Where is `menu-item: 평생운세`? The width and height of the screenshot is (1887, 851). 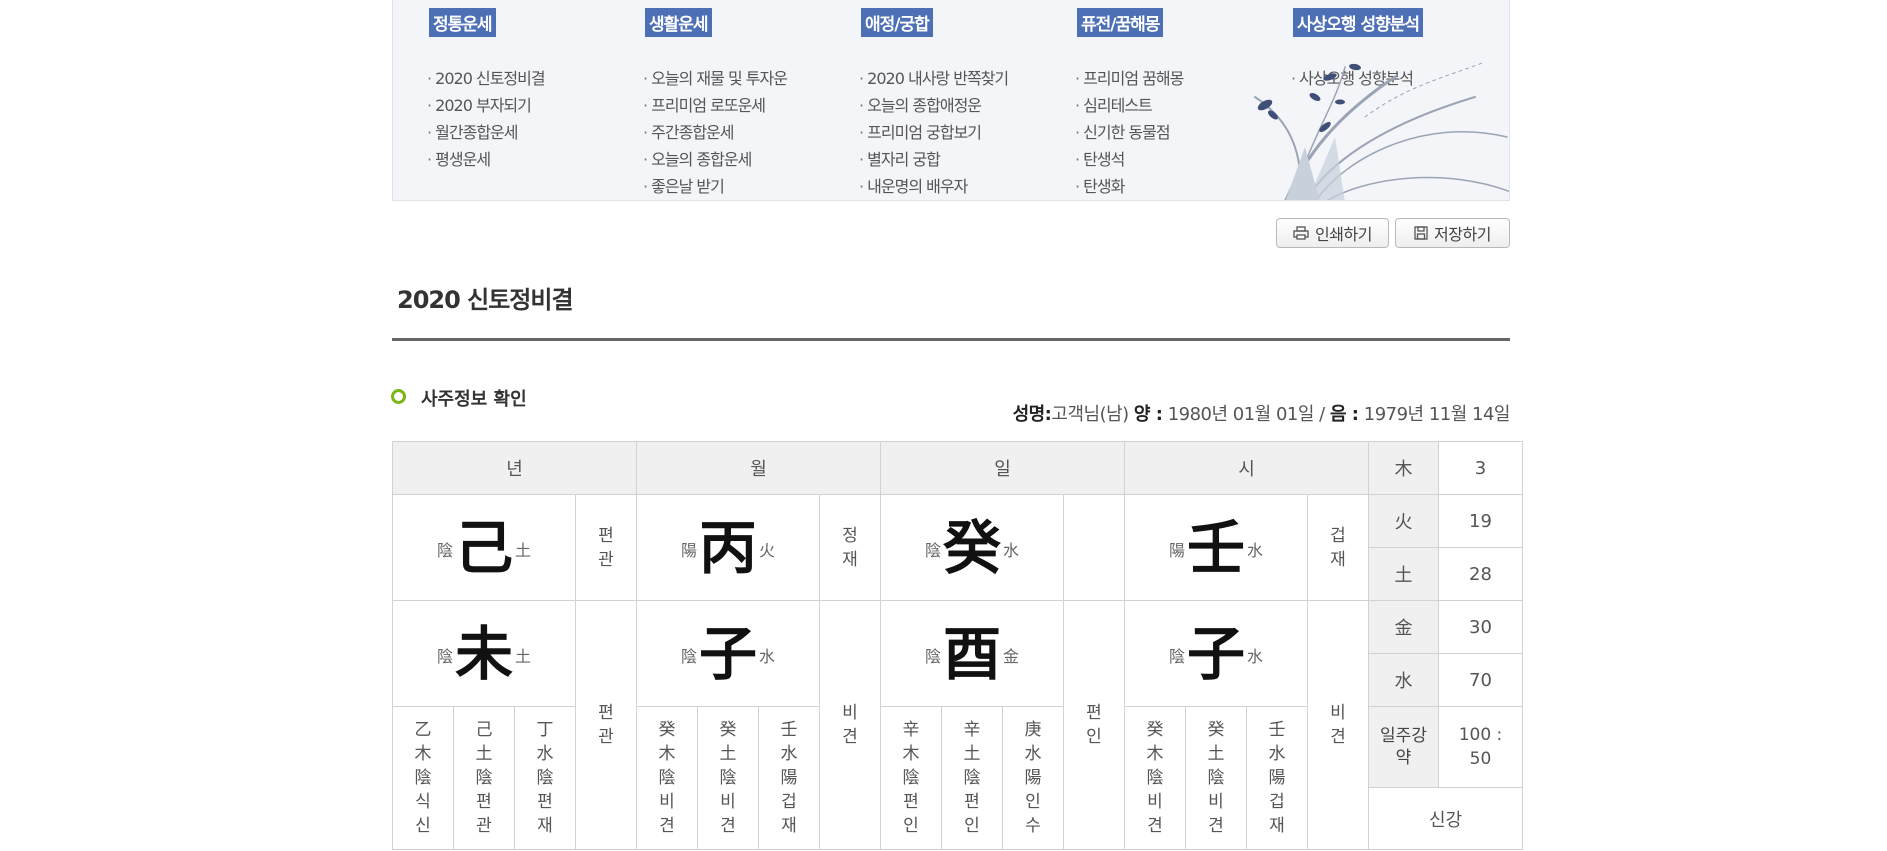
menu-item: 평생운세 is located at coordinates (486, 159).